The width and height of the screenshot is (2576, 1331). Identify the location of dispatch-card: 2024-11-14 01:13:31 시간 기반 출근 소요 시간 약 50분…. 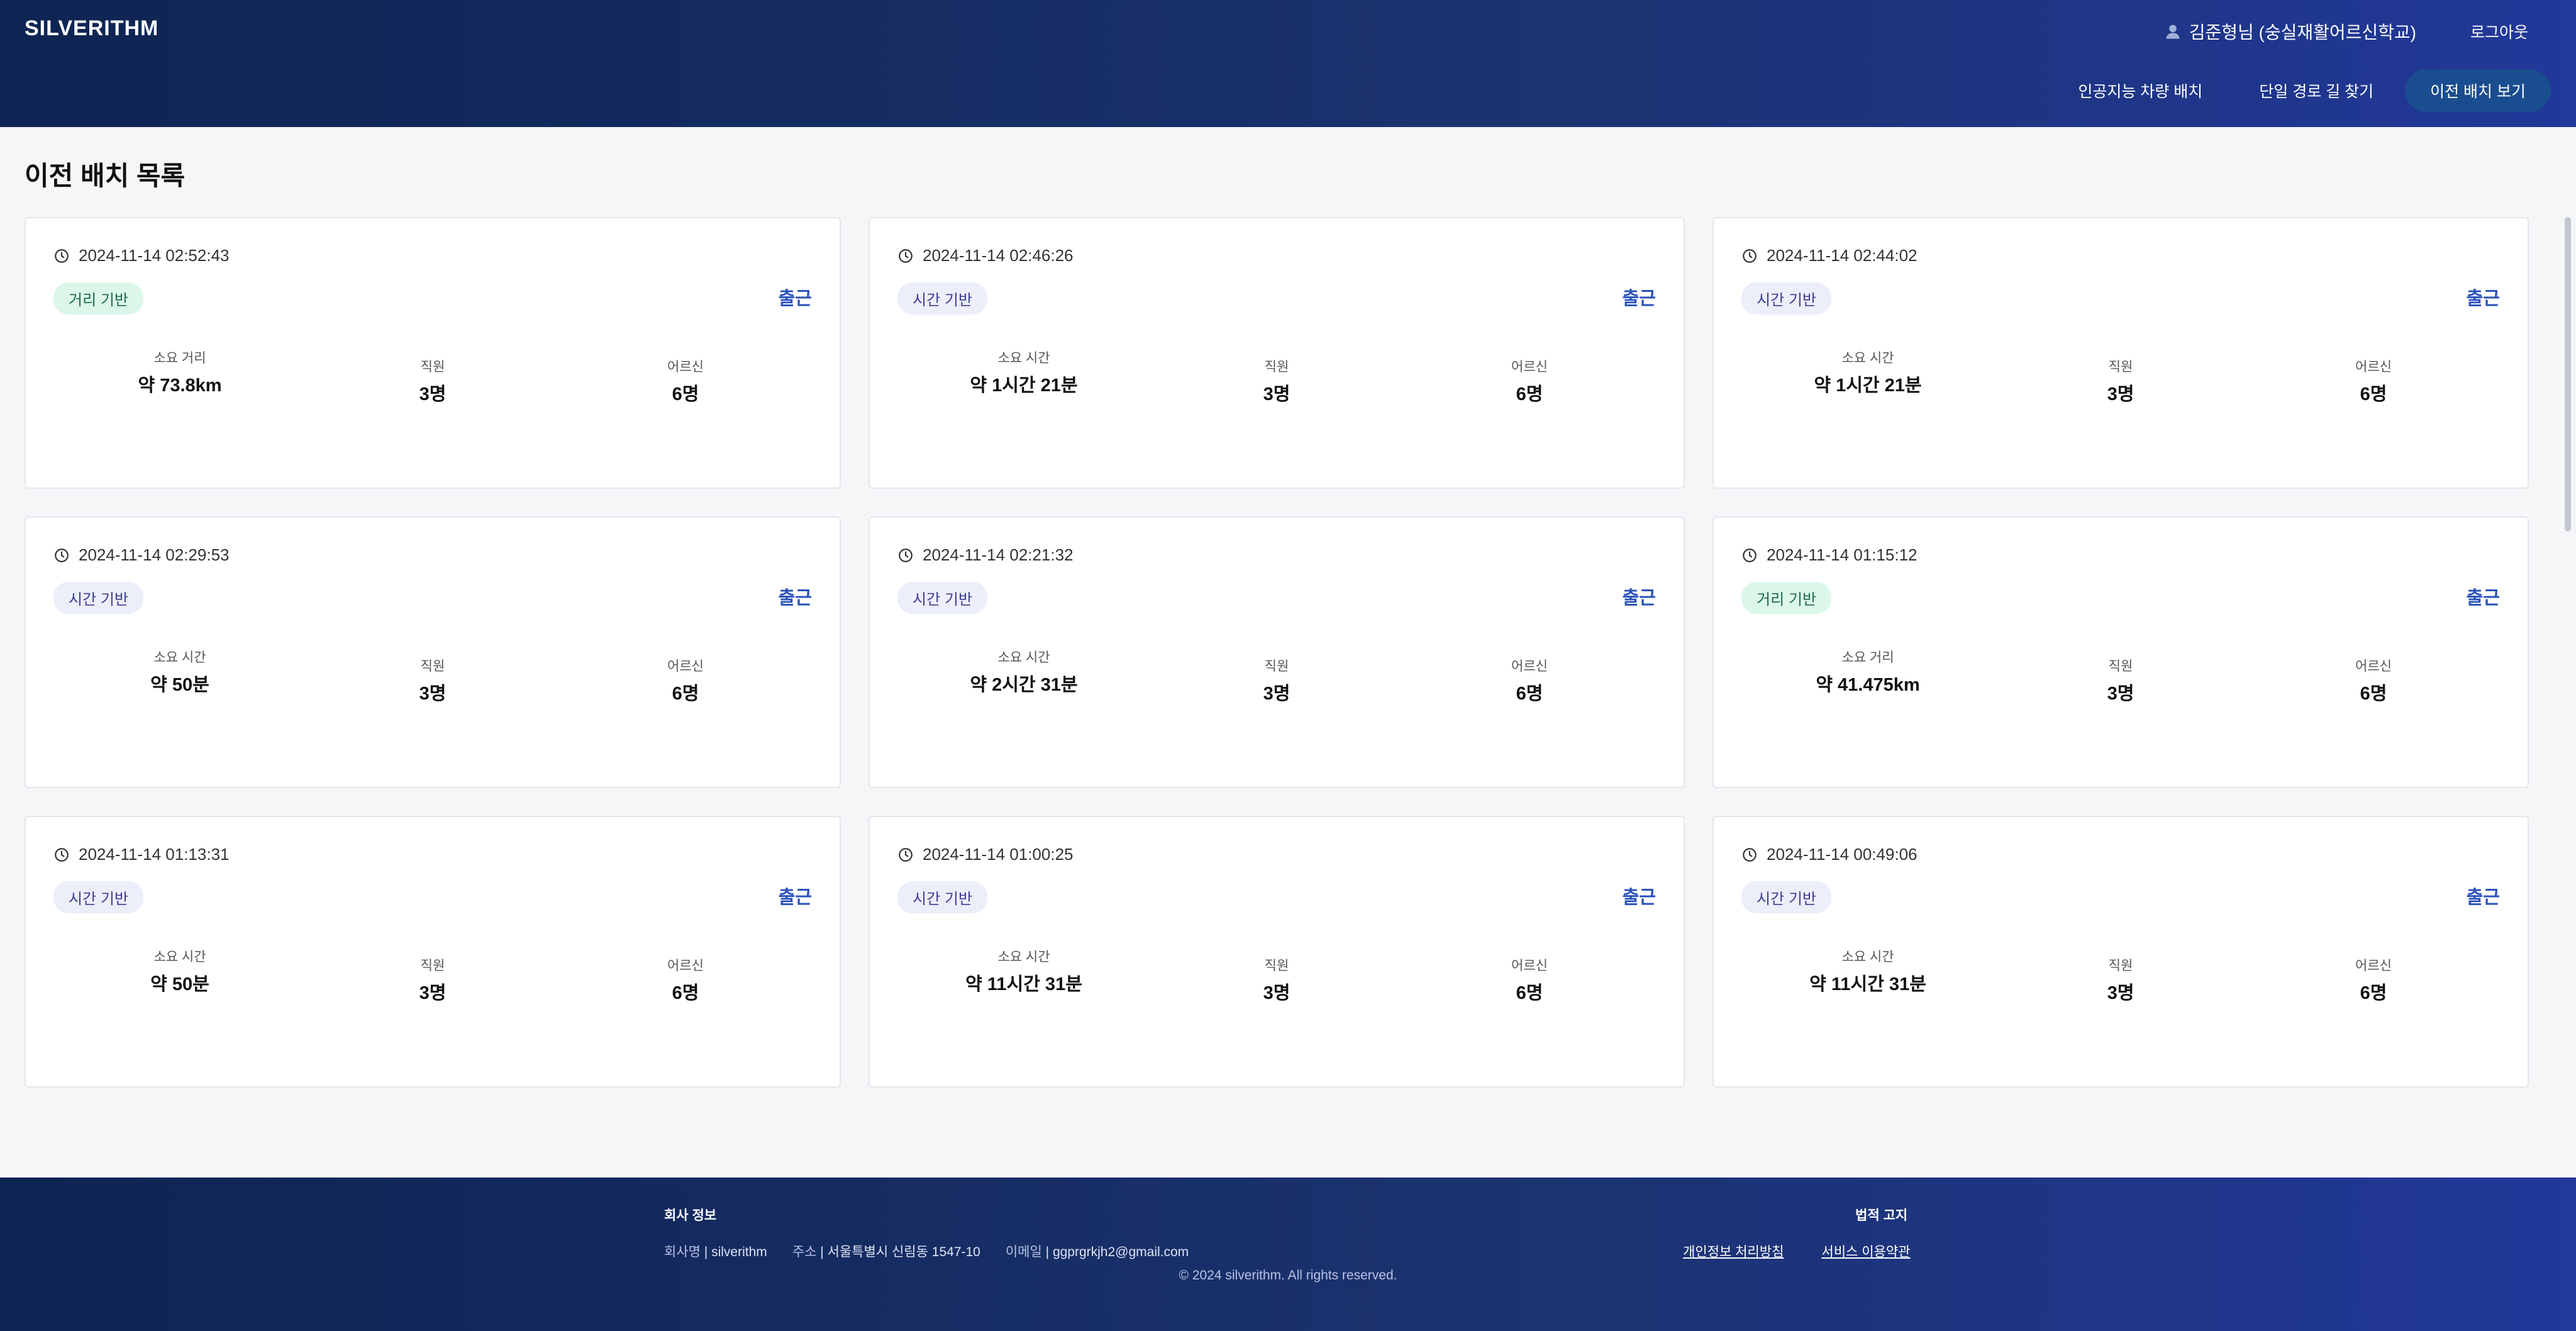
(433, 952).